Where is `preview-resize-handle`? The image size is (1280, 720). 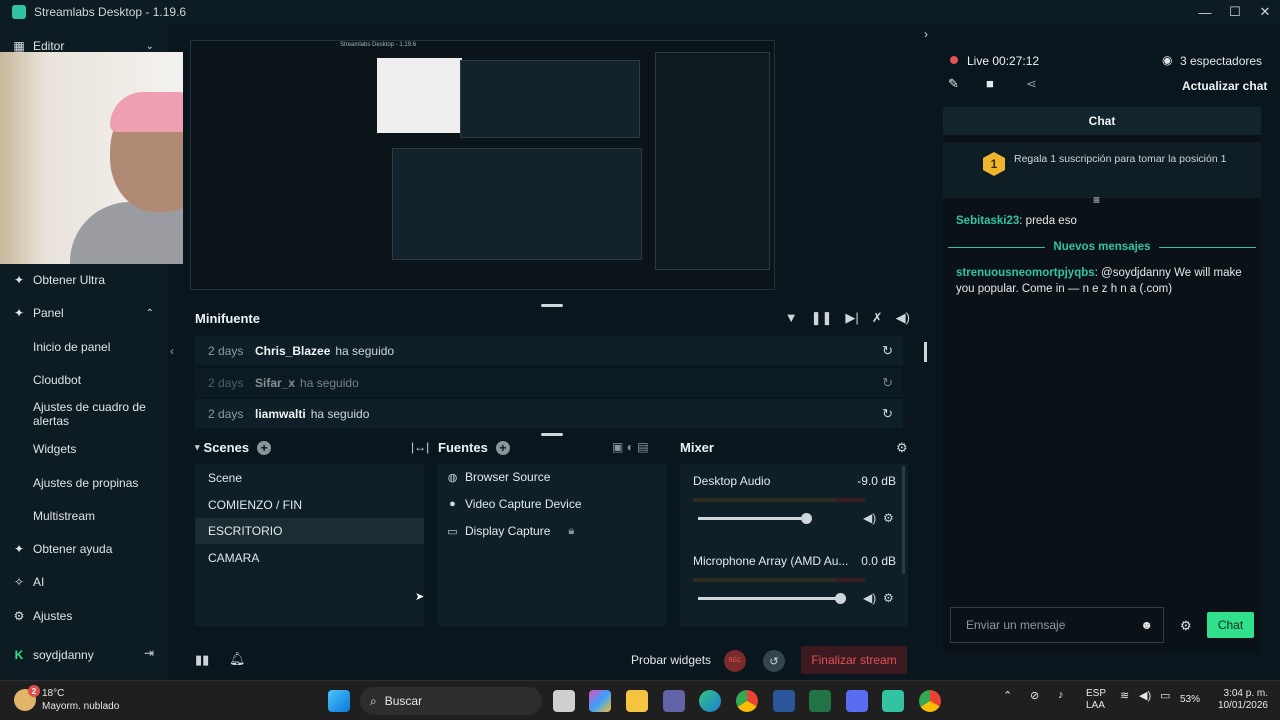 preview-resize-handle is located at coordinates (552, 305).